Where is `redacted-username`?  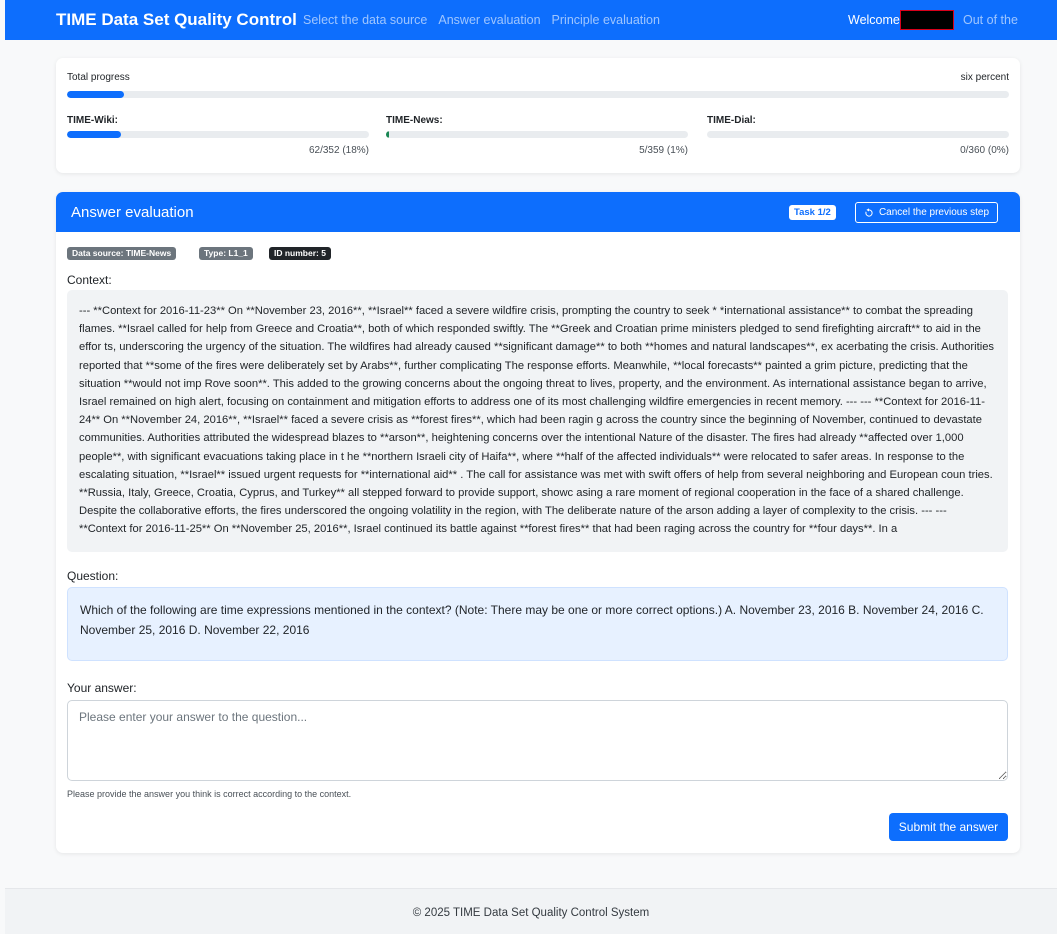 redacted-username is located at coordinates (927, 20).